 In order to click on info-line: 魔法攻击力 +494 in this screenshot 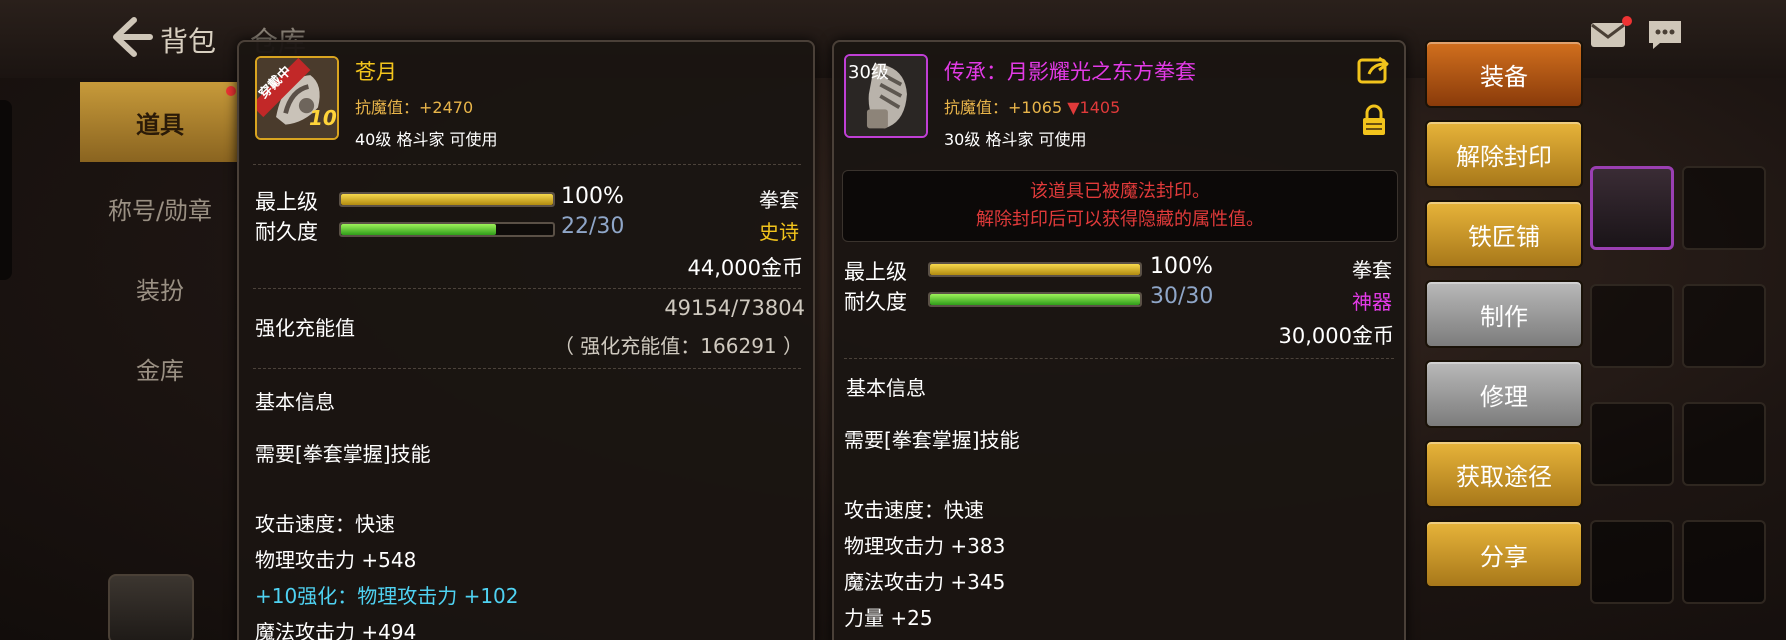, I will do `click(336, 630)`.